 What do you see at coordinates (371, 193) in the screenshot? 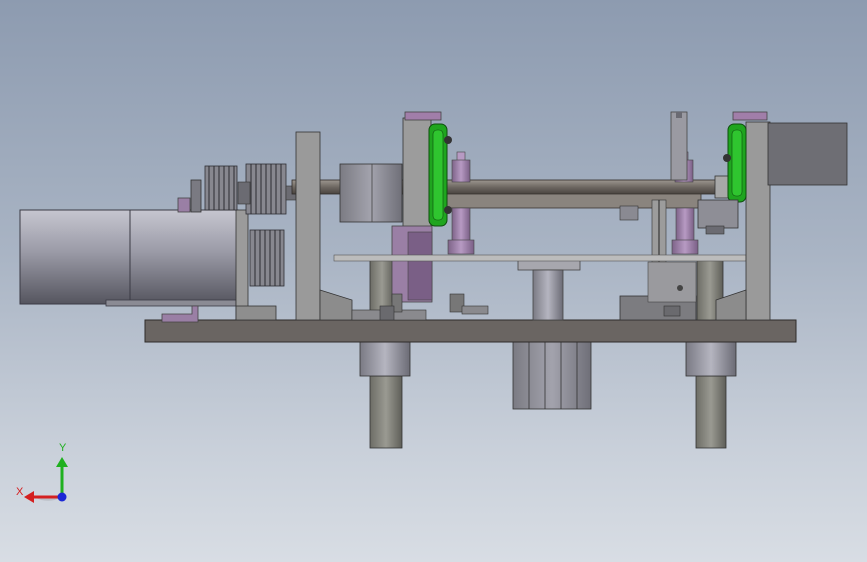
I see `left-bearing-housing` at bounding box center [371, 193].